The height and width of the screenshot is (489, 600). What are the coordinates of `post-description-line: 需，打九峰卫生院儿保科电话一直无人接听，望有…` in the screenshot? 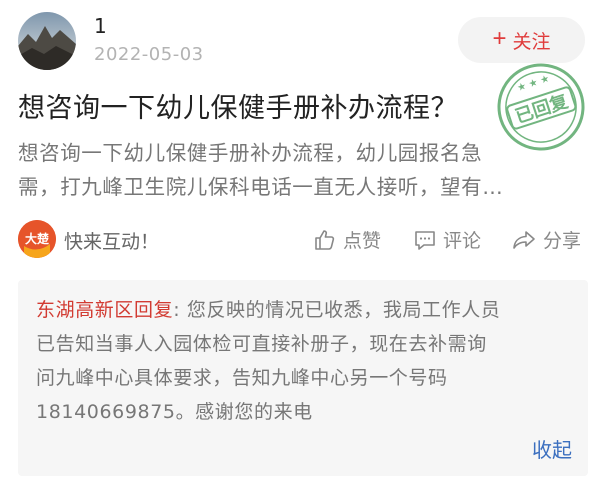 It's located at (261, 187).